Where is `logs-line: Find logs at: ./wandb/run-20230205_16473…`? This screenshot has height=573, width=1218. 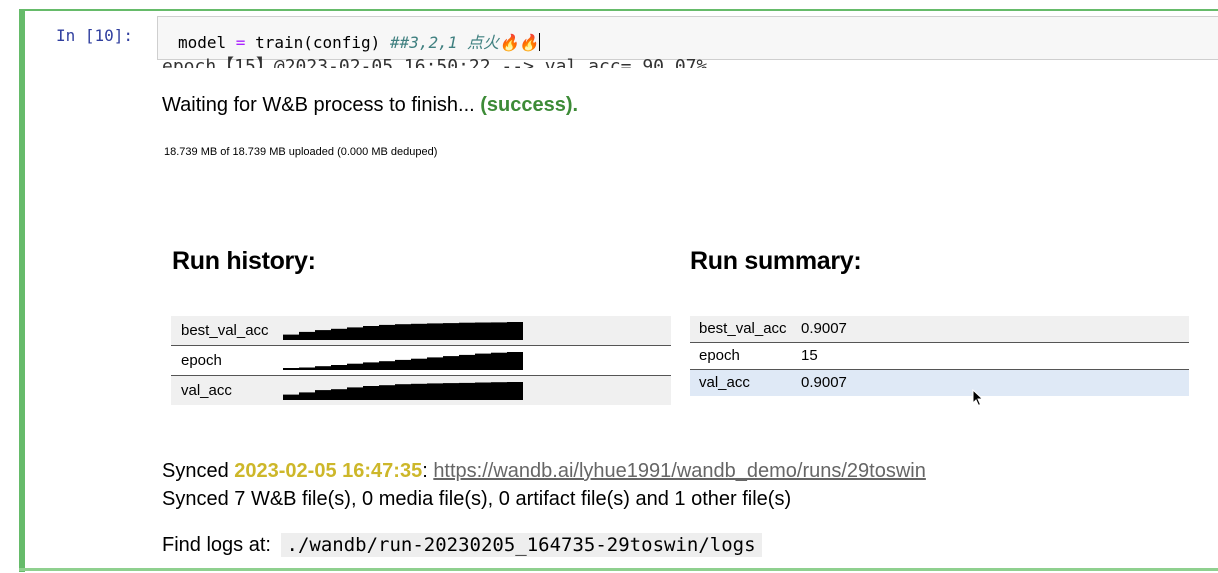 logs-line: Find logs at: ./wandb/run-20230205_16473… is located at coordinates (462, 545).